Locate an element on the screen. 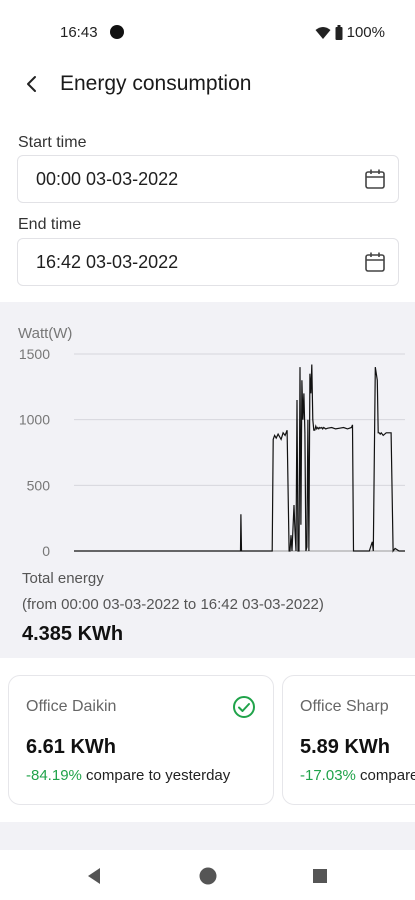  y-ticks: 1500 1000 500 0 is located at coordinates (34, 452).